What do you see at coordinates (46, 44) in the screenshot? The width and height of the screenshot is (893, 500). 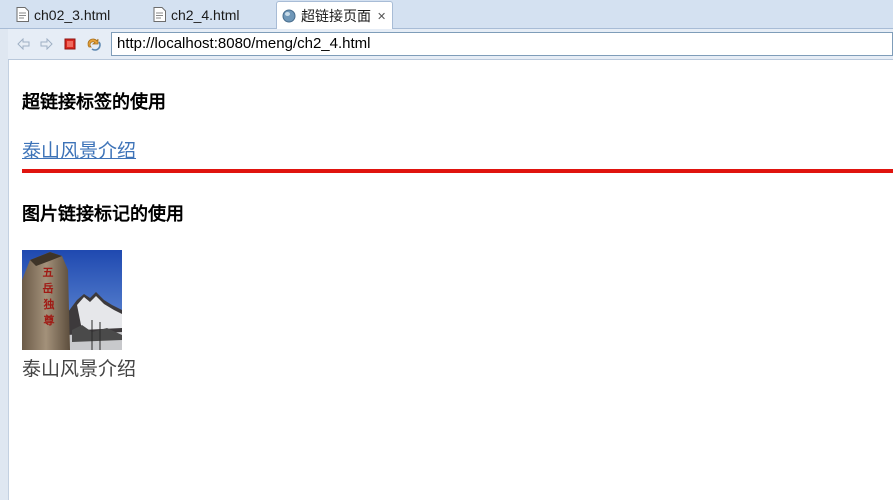 I see `forward-arrow-icon` at bounding box center [46, 44].